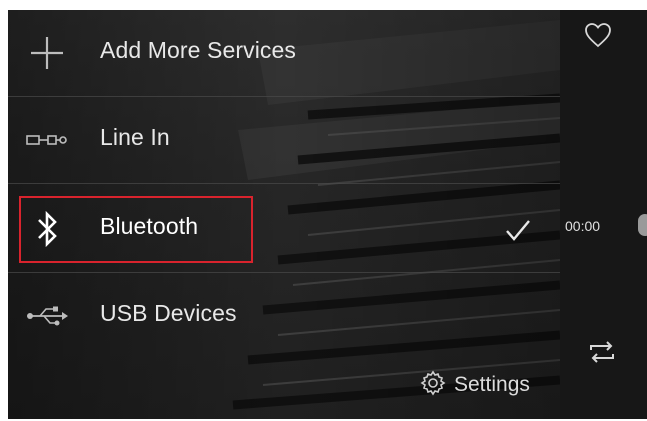  What do you see at coordinates (583, 226) in the screenshot?
I see `playback-time: 00:00` at bounding box center [583, 226].